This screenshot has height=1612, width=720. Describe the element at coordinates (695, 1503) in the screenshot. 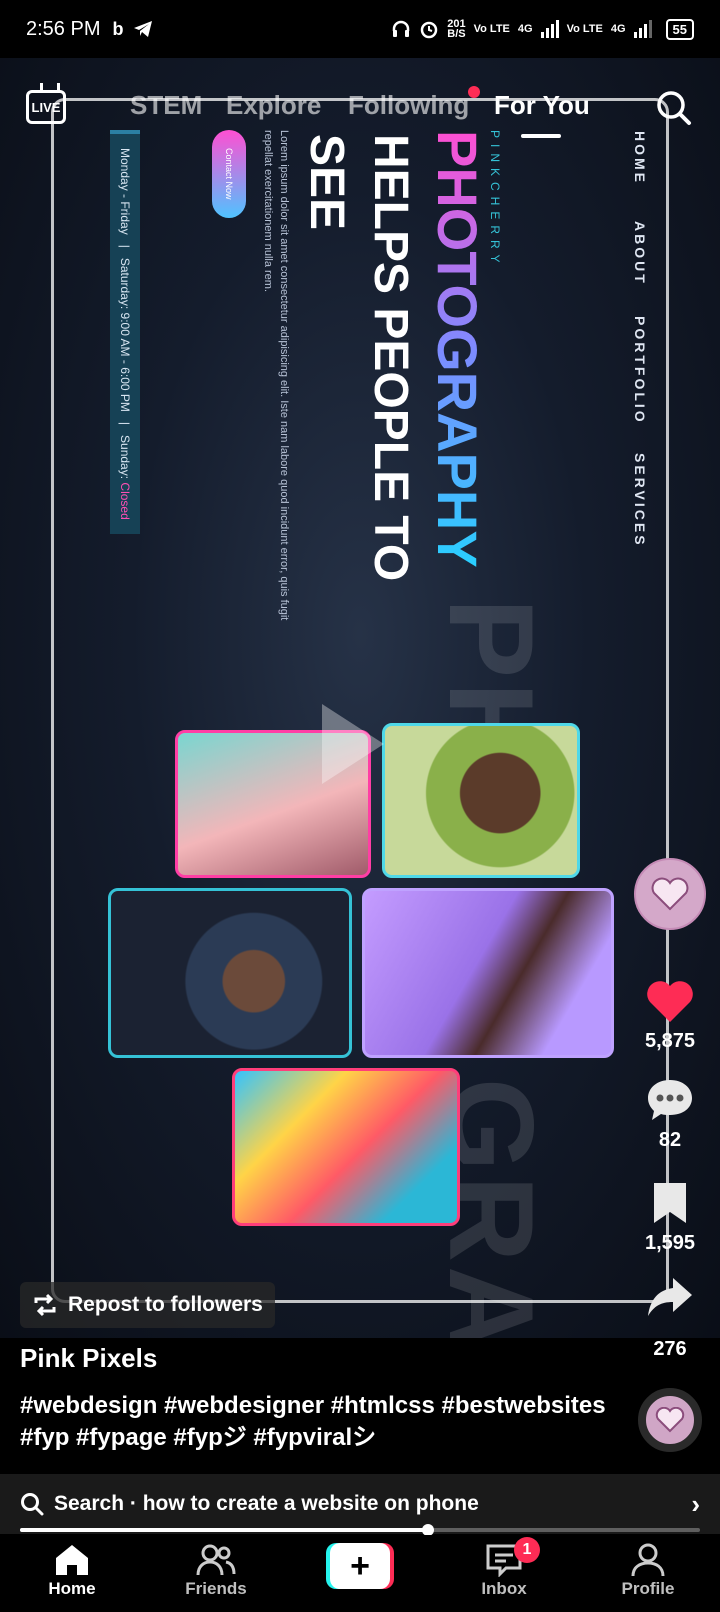

I see `chevron-right-icon: ›` at that location.